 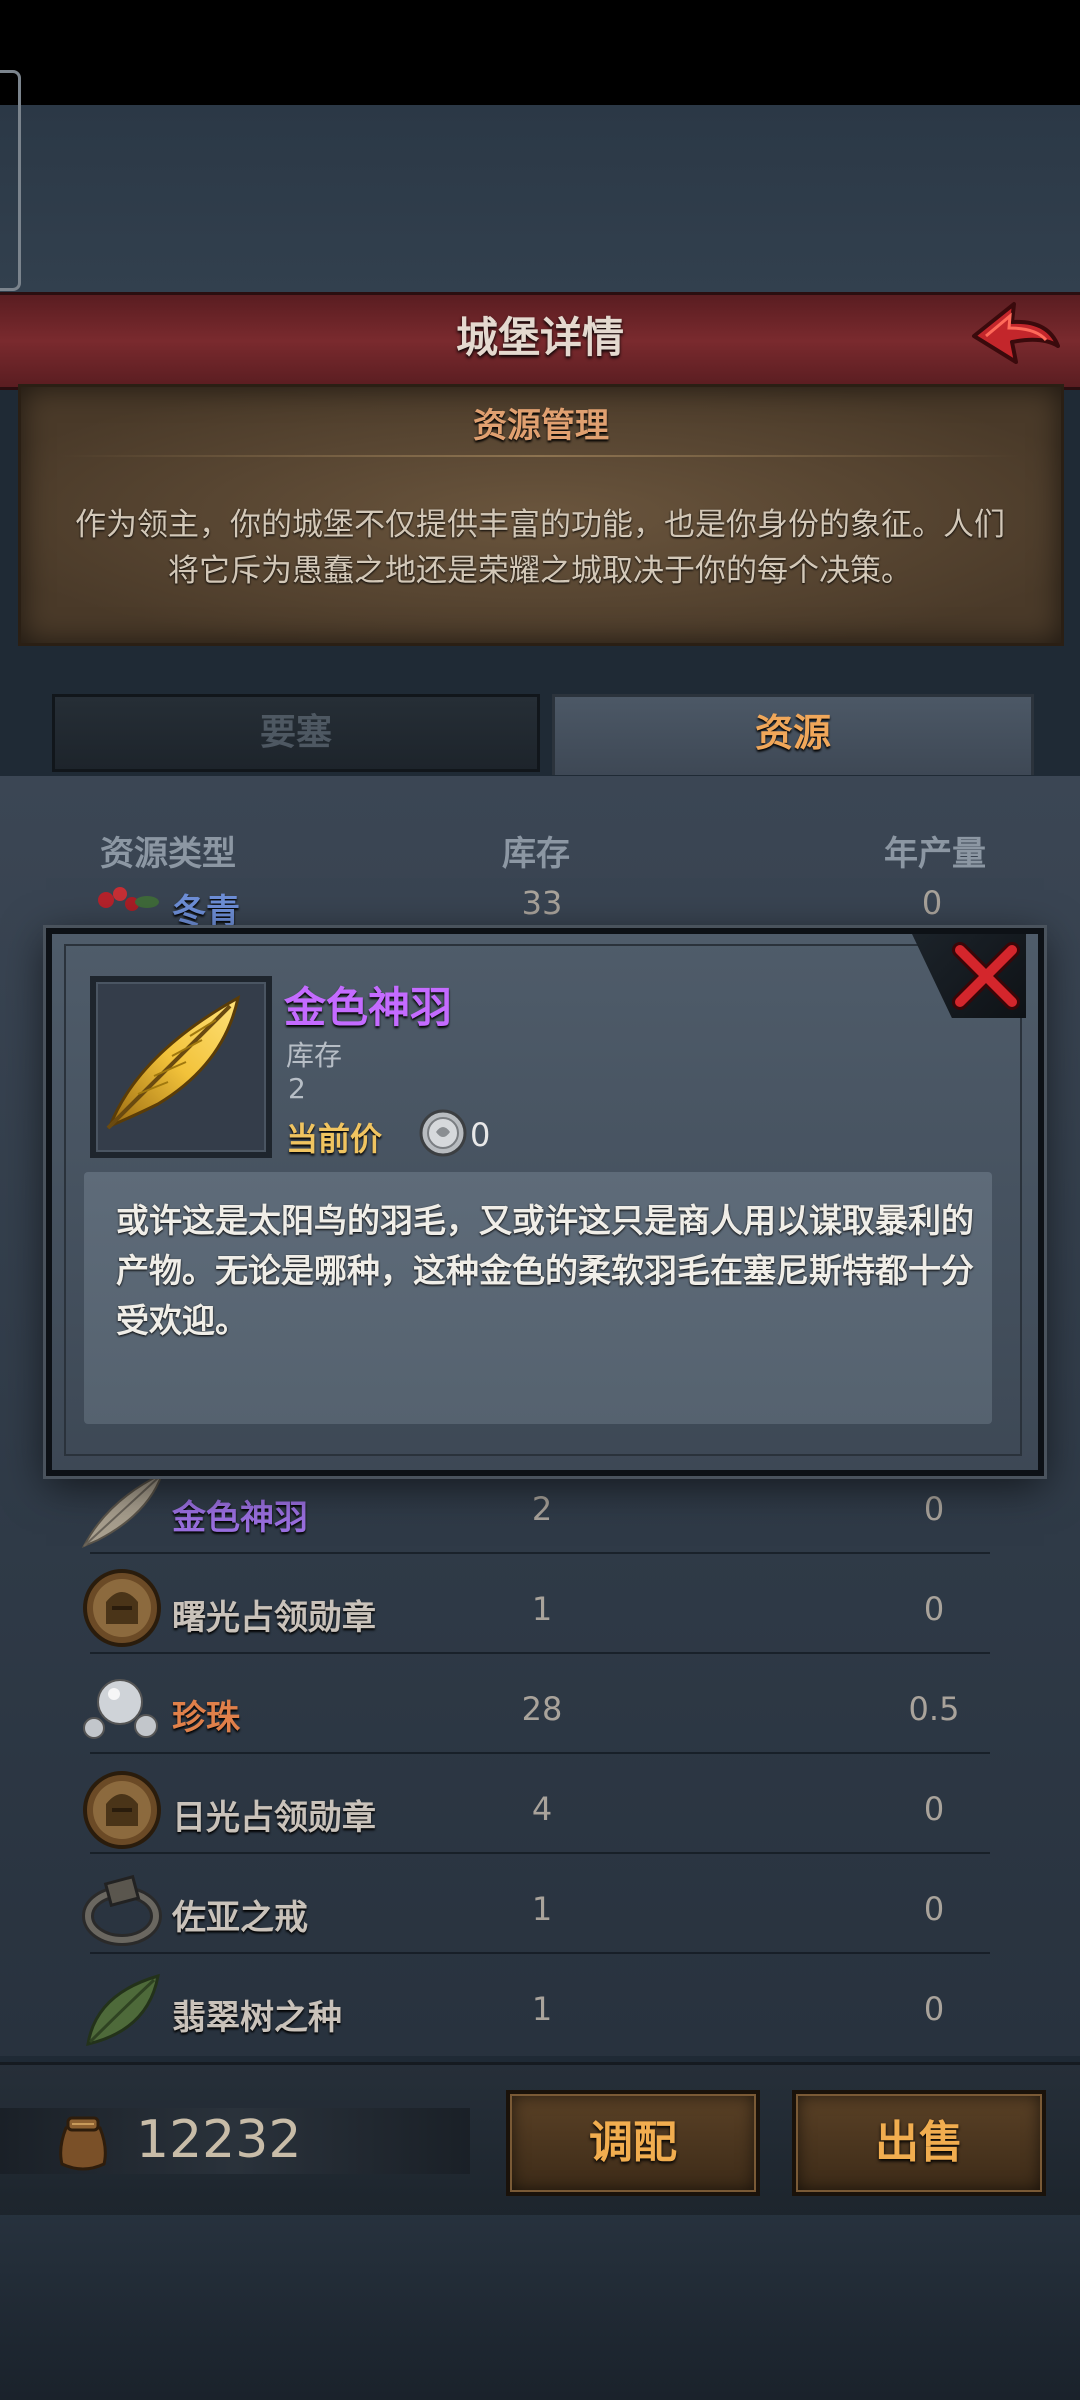 What do you see at coordinates (935, 854) in the screenshot?
I see `column-header-yield: 年产量` at bounding box center [935, 854].